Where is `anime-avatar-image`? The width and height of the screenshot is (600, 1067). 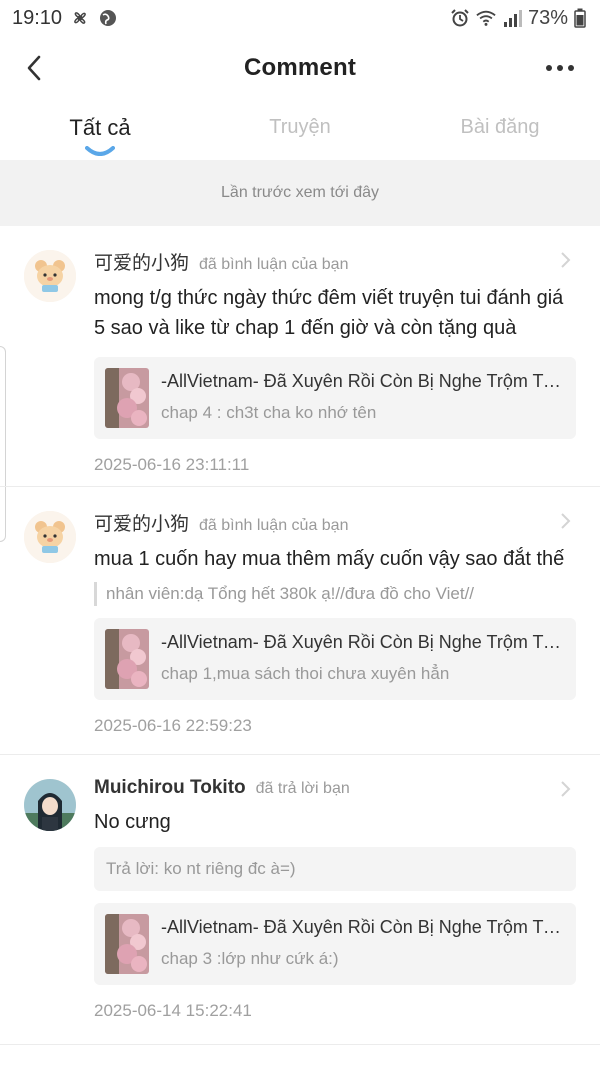
anime-avatar-image is located at coordinates (50, 805).